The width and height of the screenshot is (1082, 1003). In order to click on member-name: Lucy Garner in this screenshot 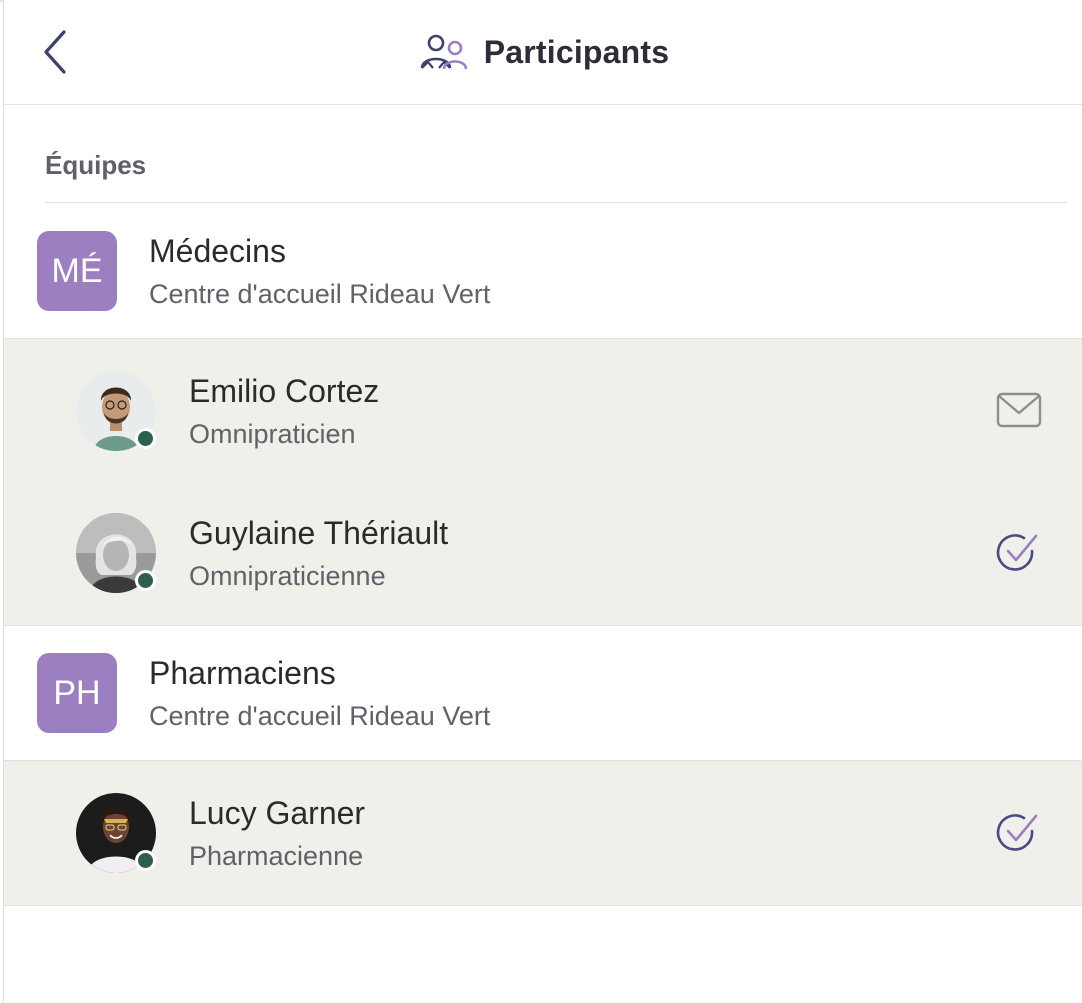, I will do `click(277, 813)`.